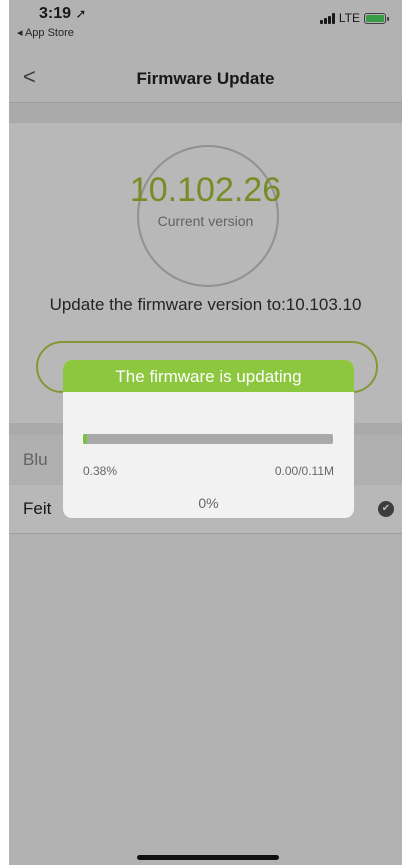  Describe the element at coordinates (208, 503) in the screenshot. I see `progress-percent-rounded: 0%` at that location.